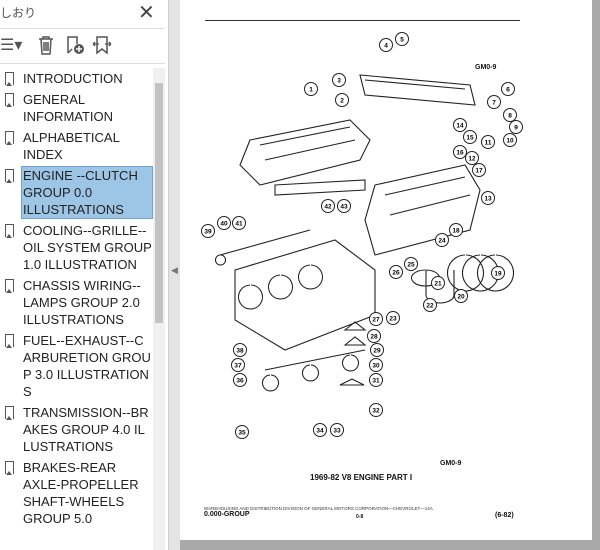 The height and width of the screenshot is (550, 600). Describe the element at coordinates (18, 13) in the screenshot. I see `panel-title: しおり` at that location.